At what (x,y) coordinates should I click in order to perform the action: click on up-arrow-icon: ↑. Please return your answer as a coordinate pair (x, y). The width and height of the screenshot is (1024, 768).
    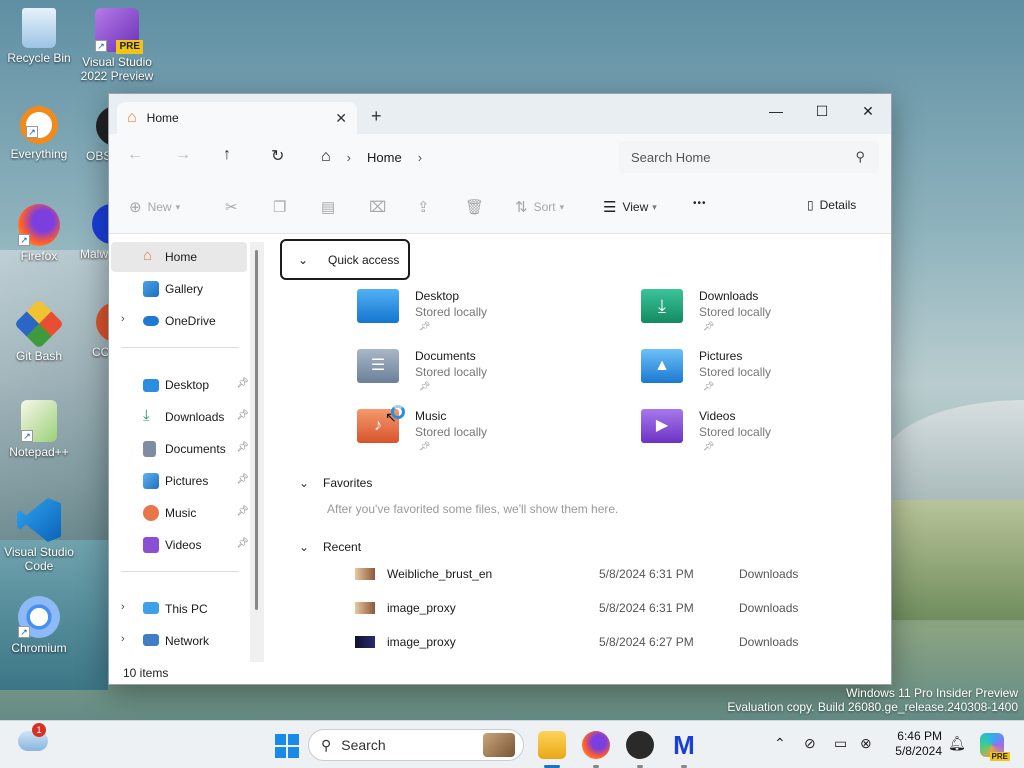
    Looking at the image, I should click on (227, 155).